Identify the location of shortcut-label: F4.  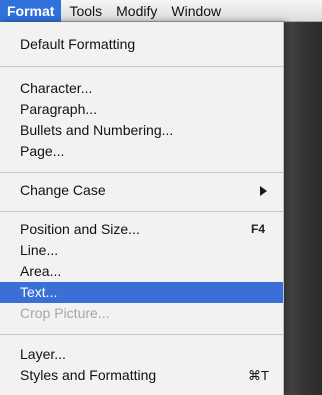
(257, 229).